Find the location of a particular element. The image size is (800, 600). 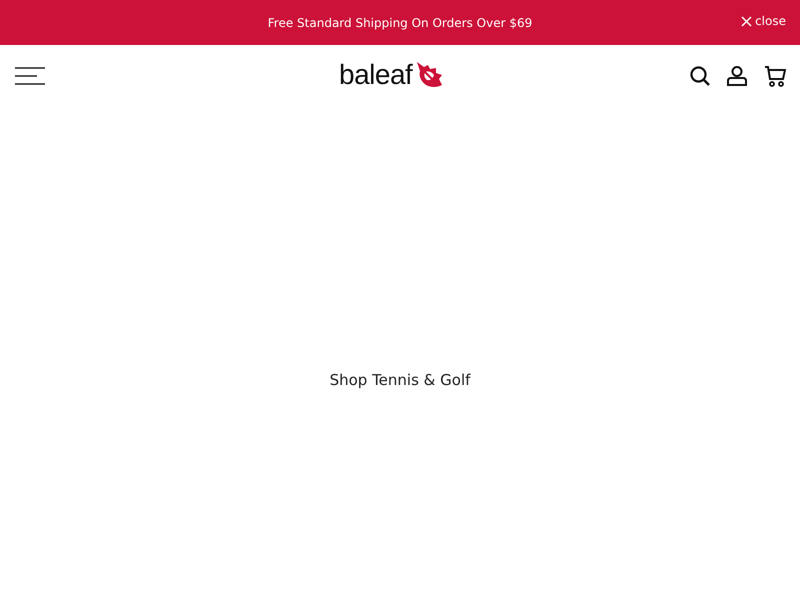

menu-button is located at coordinates (30, 76).